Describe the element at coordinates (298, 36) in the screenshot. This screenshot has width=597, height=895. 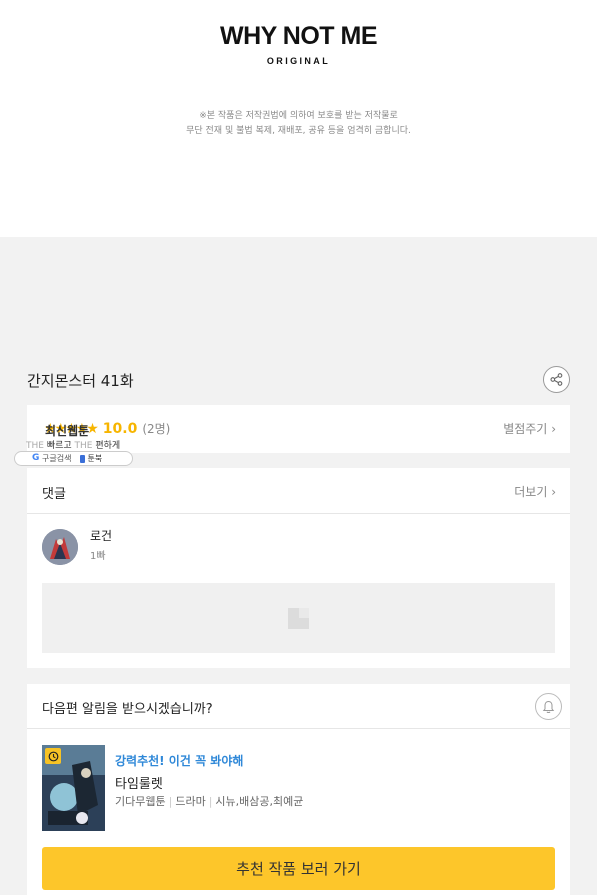
I see `brand-logo: WHY NOT ME` at that location.